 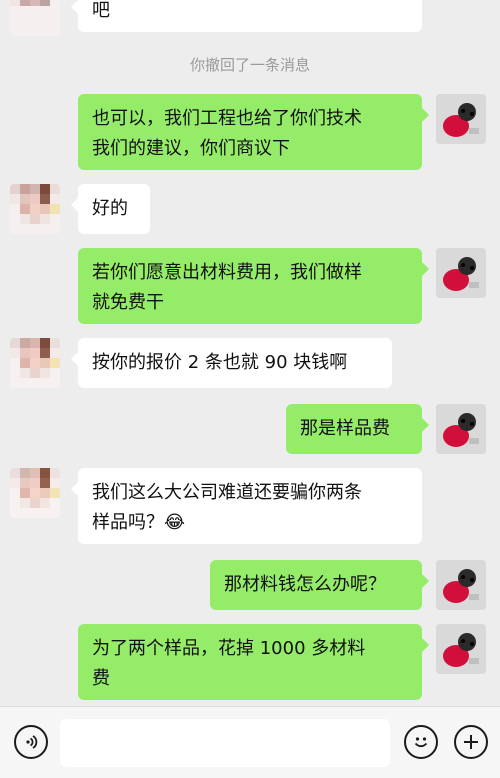 What do you see at coordinates (253, 132) in the screenshot?
I see `sent-message-bubble: 也可以，我们工程也给了你们技术 我们的建议，你们商议下` at bounding box center [253, 132].